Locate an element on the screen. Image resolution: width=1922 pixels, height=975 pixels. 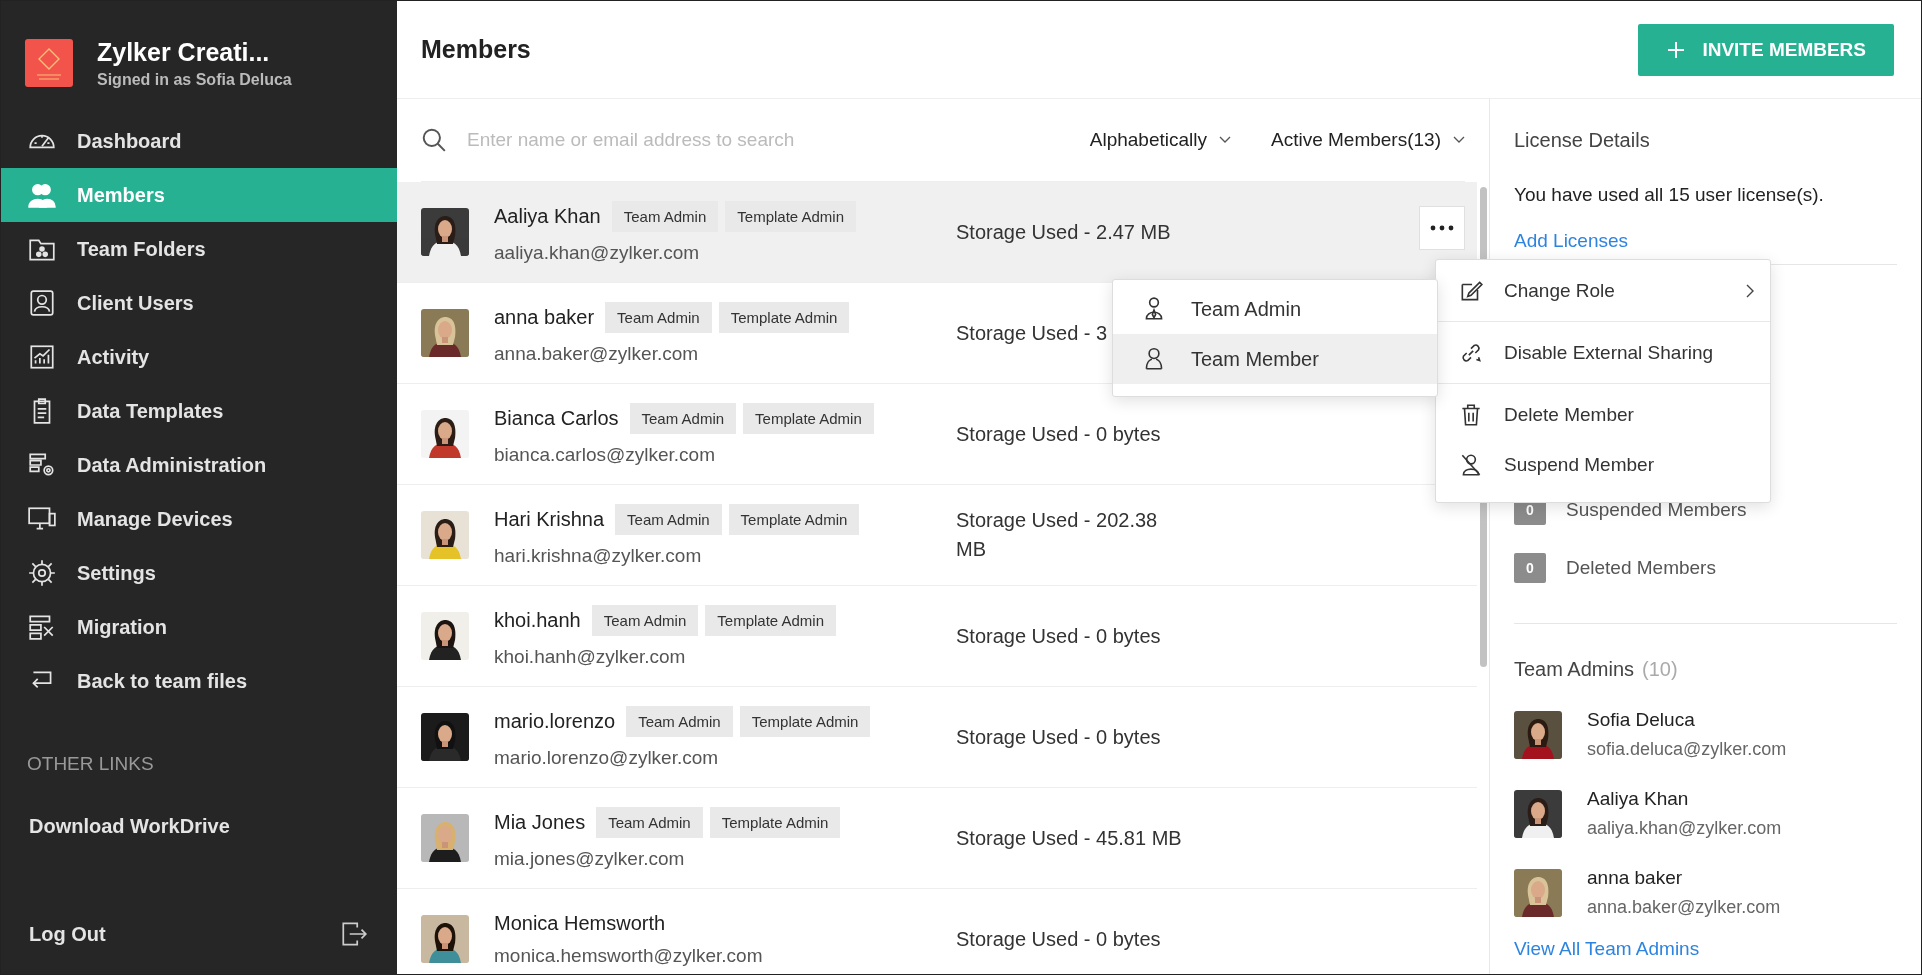
team-admins-count: (10) is located at coordinates (1660, 669).